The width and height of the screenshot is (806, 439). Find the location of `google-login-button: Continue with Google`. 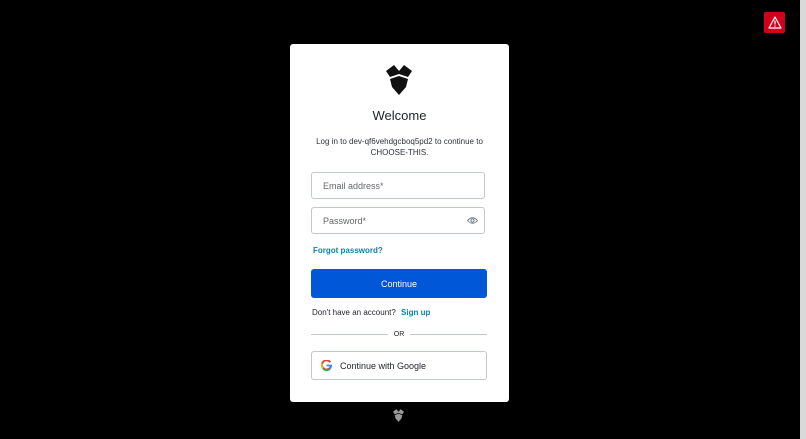

google-login-button: Continue with Google is located at coordinates (399, 365).